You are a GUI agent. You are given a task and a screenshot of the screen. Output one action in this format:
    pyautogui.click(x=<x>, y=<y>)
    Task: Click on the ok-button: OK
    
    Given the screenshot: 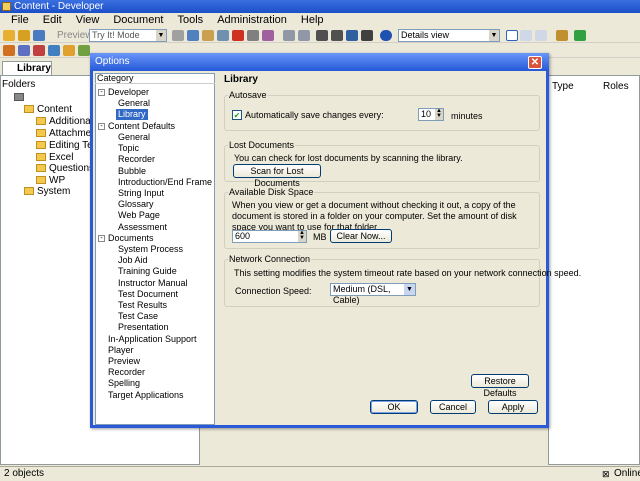 What is the action you would take?
    pyautogui.click(x=394, y=407)
    